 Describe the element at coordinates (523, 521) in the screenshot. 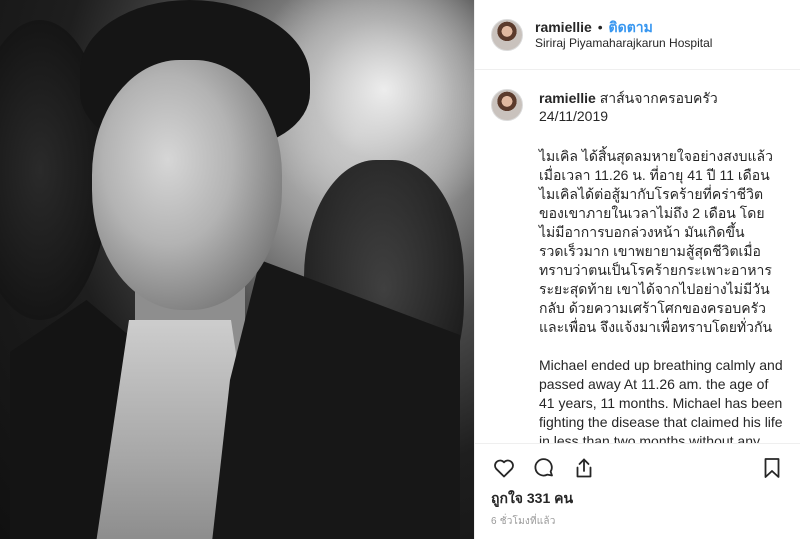

I see `post-timestamp: 6 ชั่วโมงที่แล้ว` at that location.